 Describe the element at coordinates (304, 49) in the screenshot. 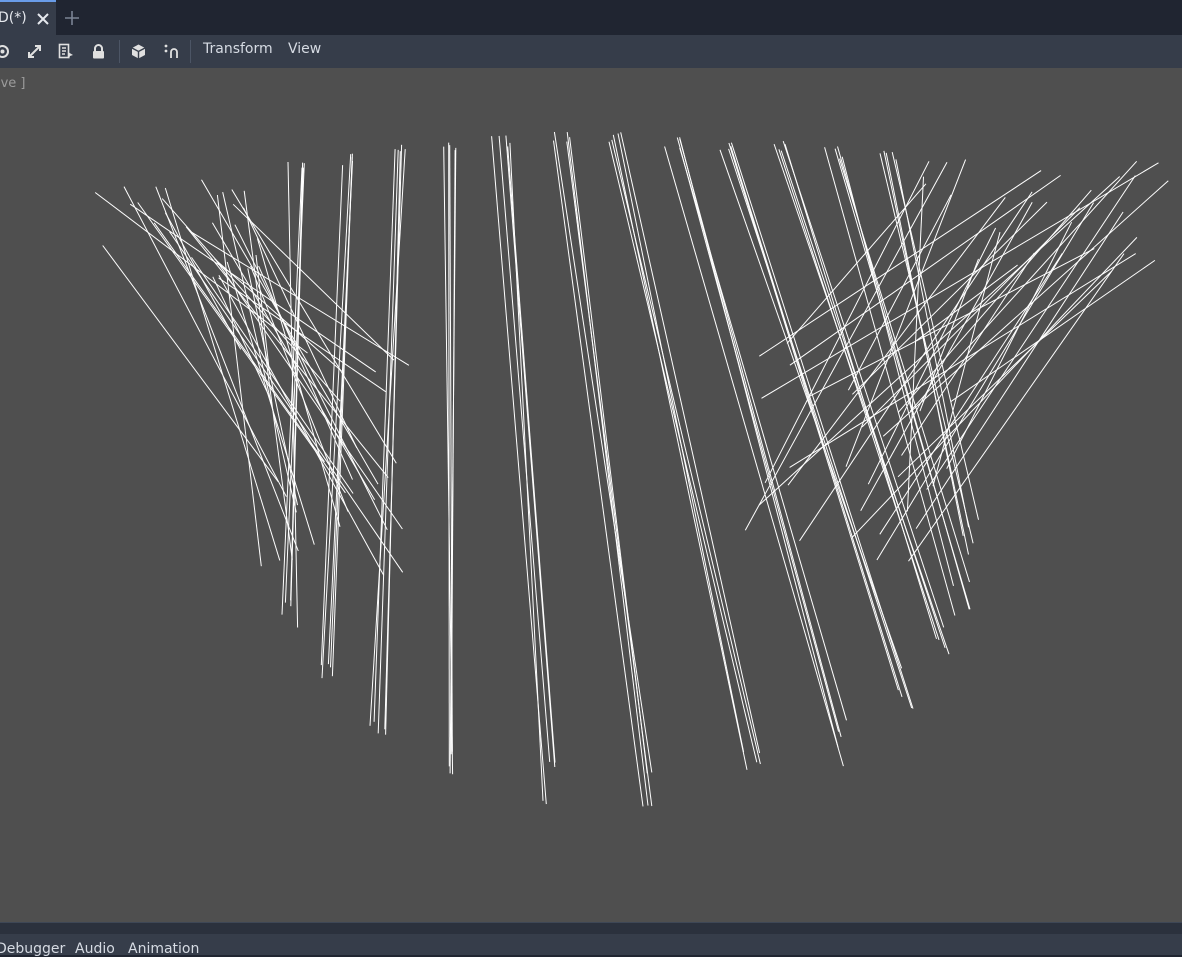

I see `view-menu-button: View` at that location.